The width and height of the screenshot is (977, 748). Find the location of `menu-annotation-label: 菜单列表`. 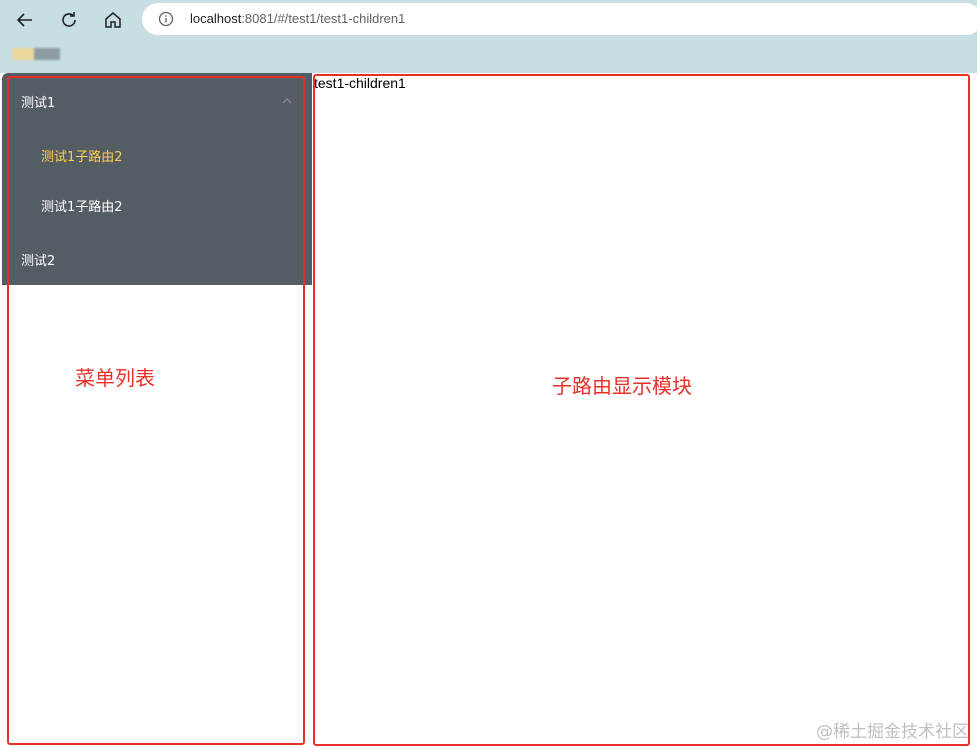

menu-annotation-label: 菜单列表 is located at coordinates (115, 378).